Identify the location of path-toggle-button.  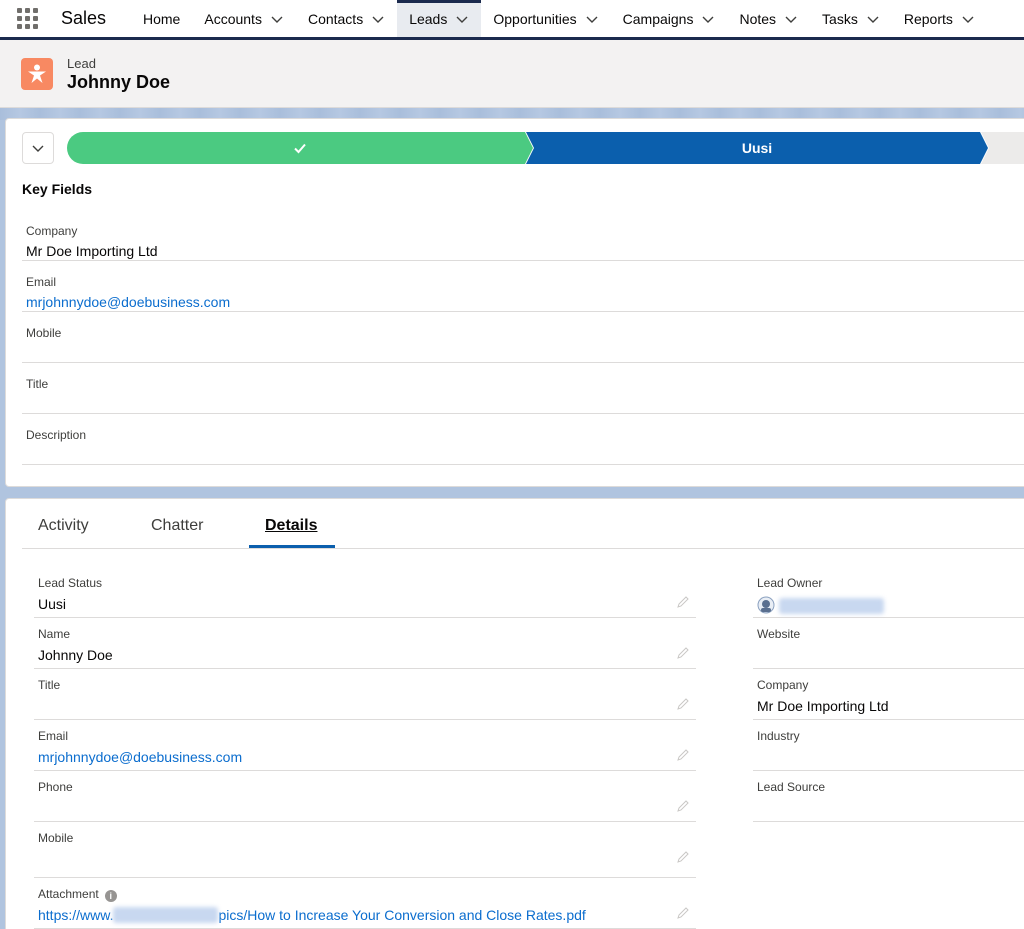
(38, 148).